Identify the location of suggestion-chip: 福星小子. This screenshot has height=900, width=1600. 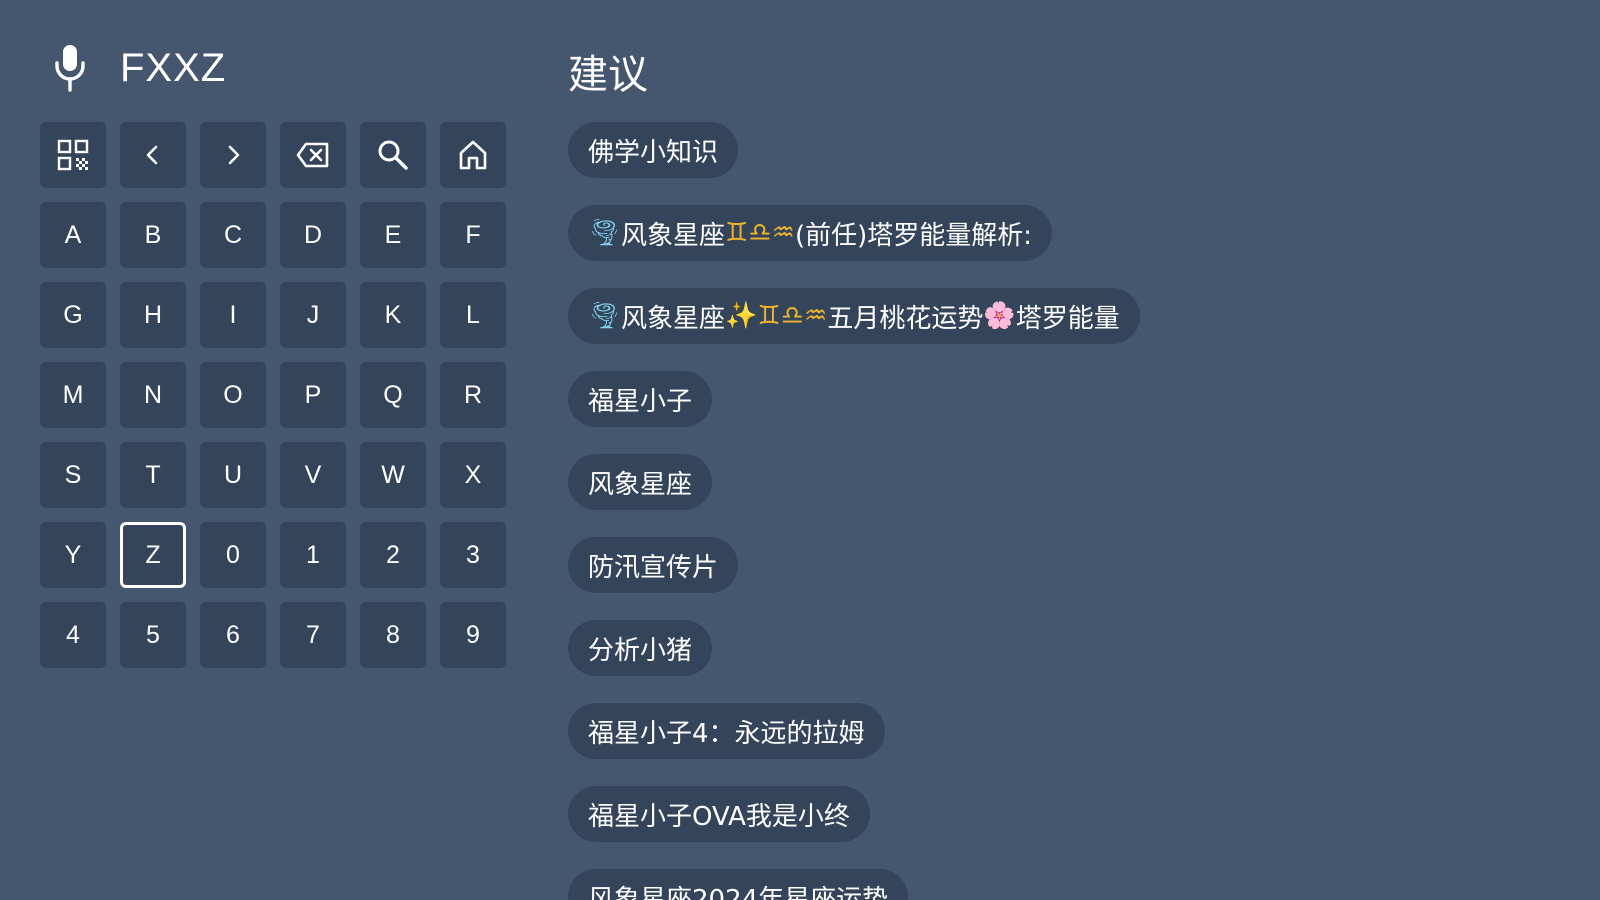
(640, 399).